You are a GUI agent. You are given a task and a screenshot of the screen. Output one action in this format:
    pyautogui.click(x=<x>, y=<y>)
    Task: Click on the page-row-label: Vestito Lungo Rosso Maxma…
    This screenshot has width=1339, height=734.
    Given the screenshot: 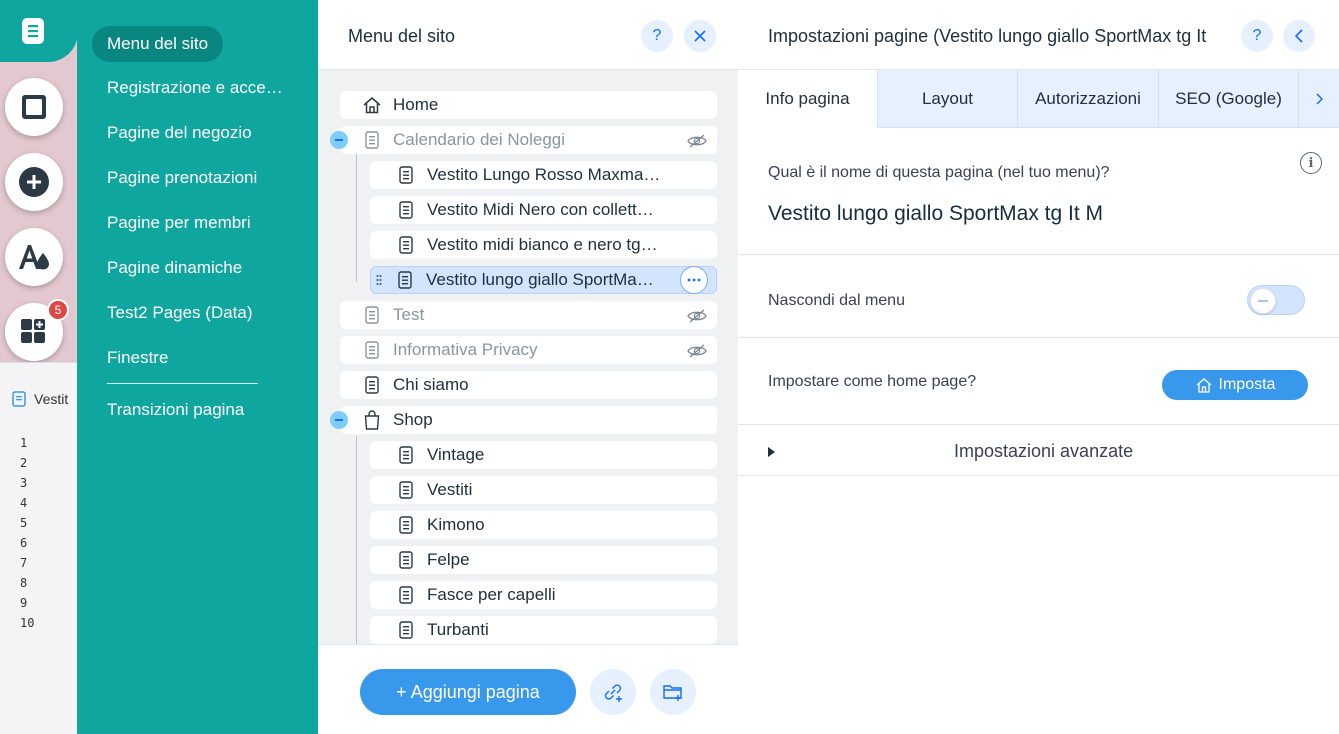 What is the action you would take?
    pyautogui.click(x=544, y=174)
    